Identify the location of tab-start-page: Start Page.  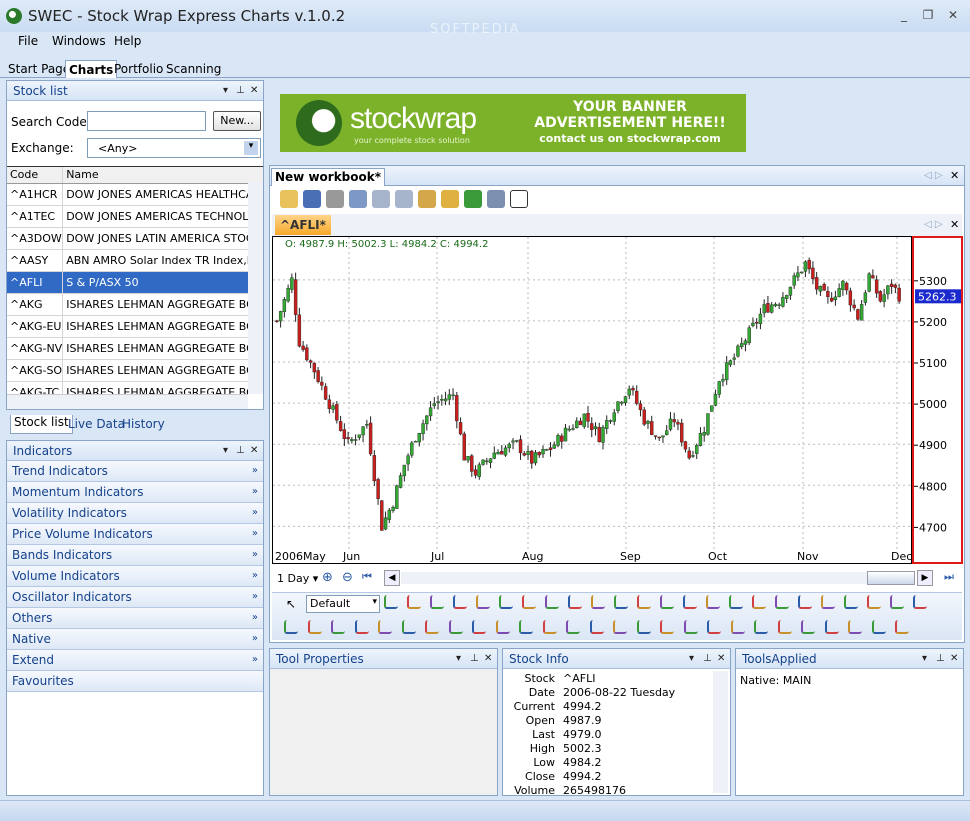
(39, 69).